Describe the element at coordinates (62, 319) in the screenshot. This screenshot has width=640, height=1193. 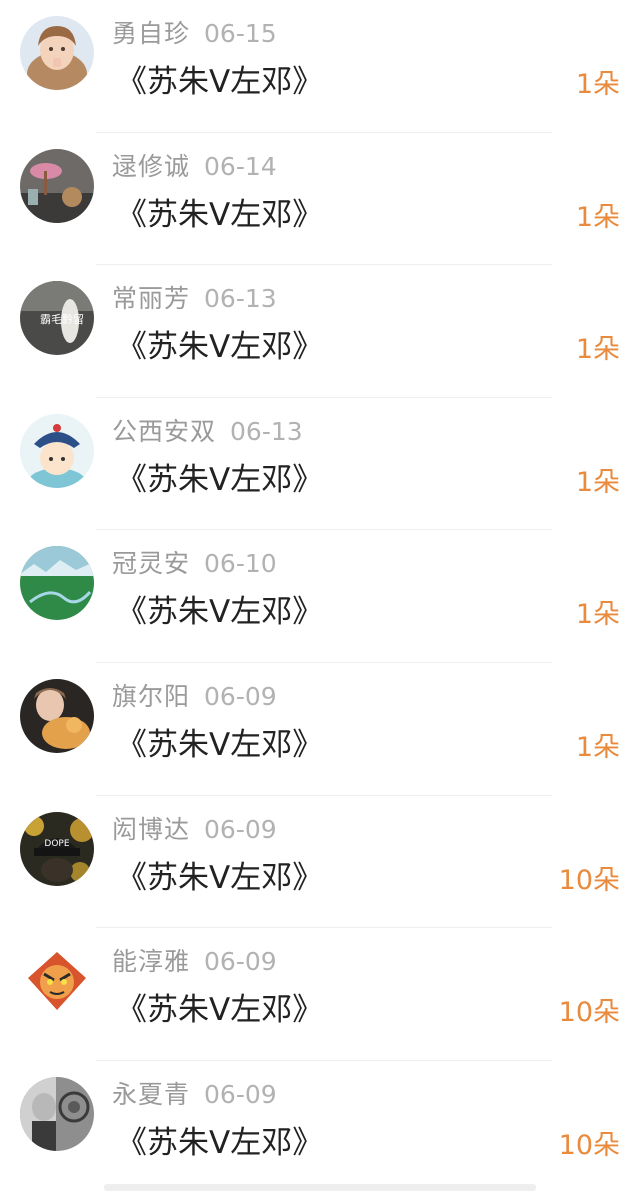
I see `avatar-text: 霸毛黔留` at that location.